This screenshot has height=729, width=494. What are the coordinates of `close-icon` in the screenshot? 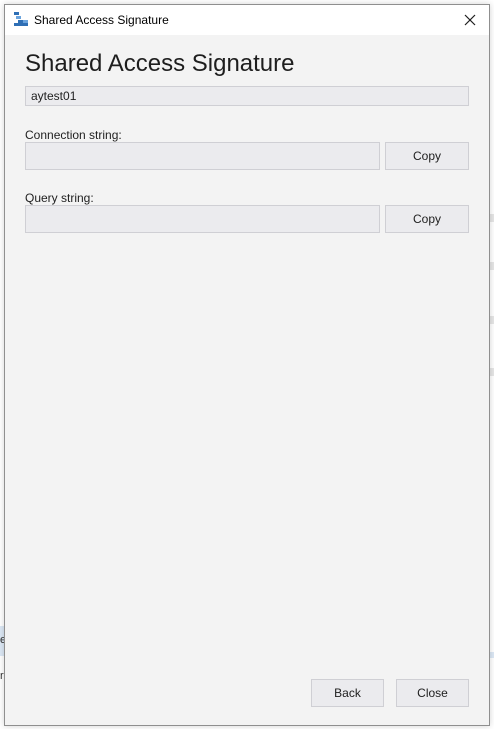 It's located at (470, 20).